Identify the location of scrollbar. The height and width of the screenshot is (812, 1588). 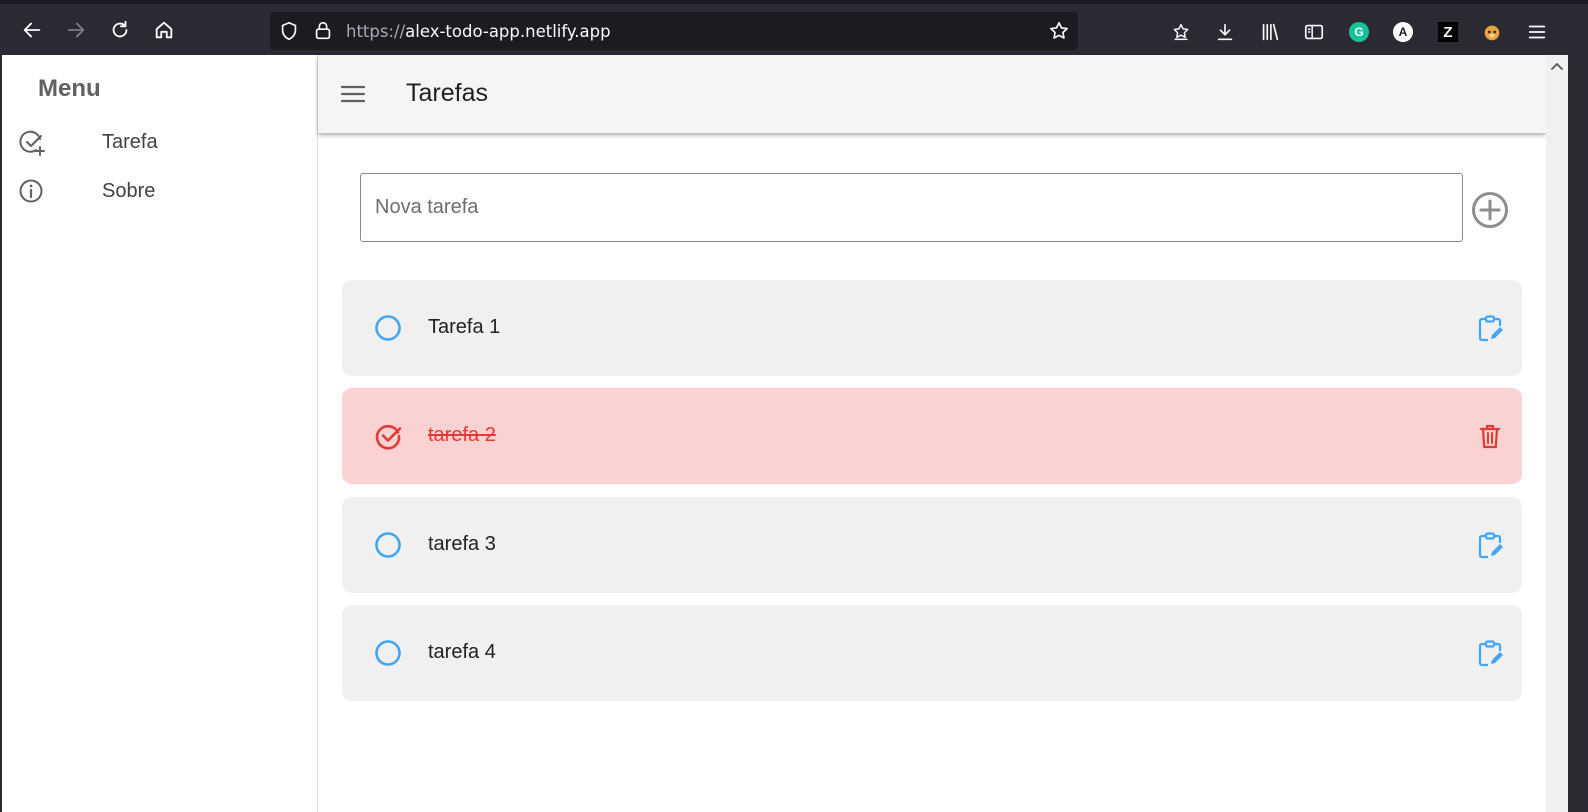
(1557, 433).